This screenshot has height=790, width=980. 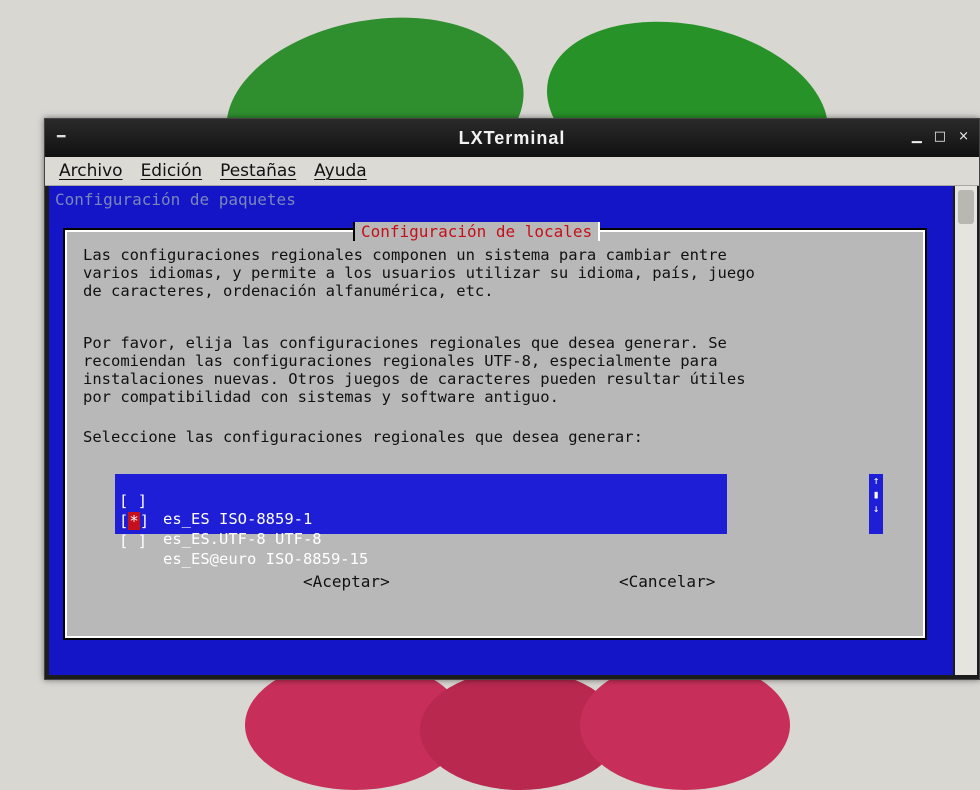 I want to click on locale-option: [ ] es_ES ISO-8859-1, so click(x=421, y=501).